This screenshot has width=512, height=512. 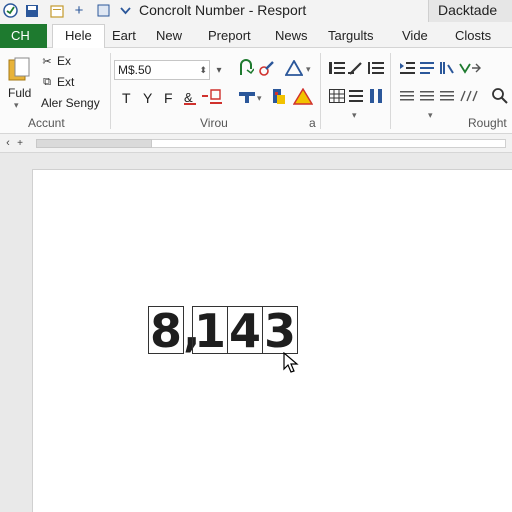 I want to click on search-icon, so click(x=500, y=96).